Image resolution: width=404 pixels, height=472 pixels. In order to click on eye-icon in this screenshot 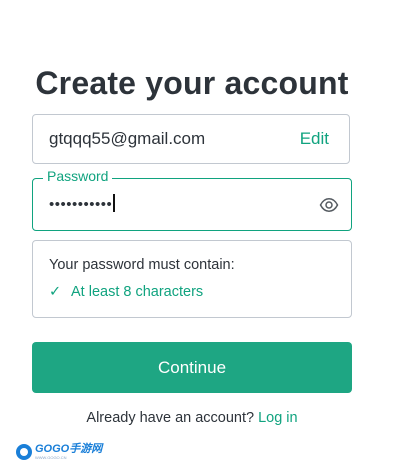, I will do `click(329, 205)`.